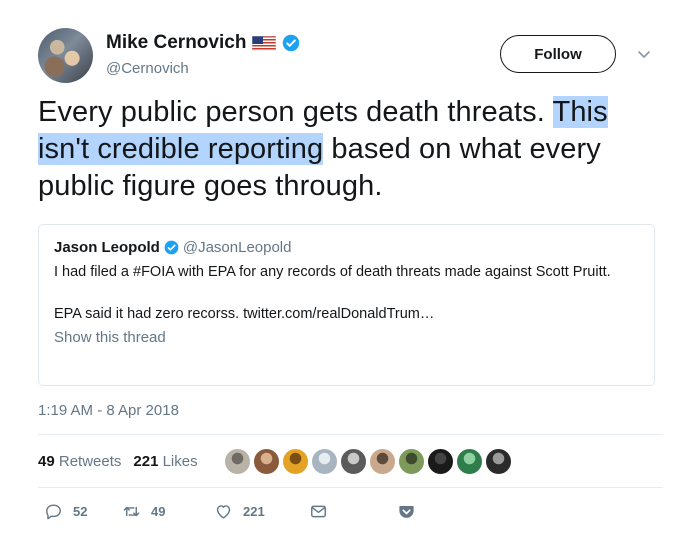  What do you see at coordinates (237, 247) in the screenshot?
I see `quoted-author-handle: @JasonLeopold` at bounding box center [237, 247].